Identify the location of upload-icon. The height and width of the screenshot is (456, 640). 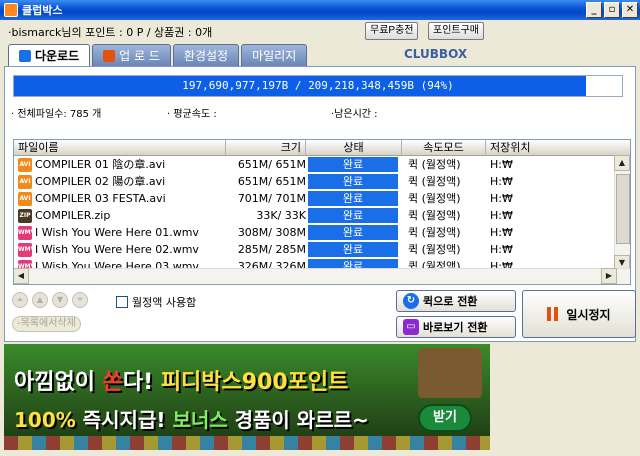
(109, 55).